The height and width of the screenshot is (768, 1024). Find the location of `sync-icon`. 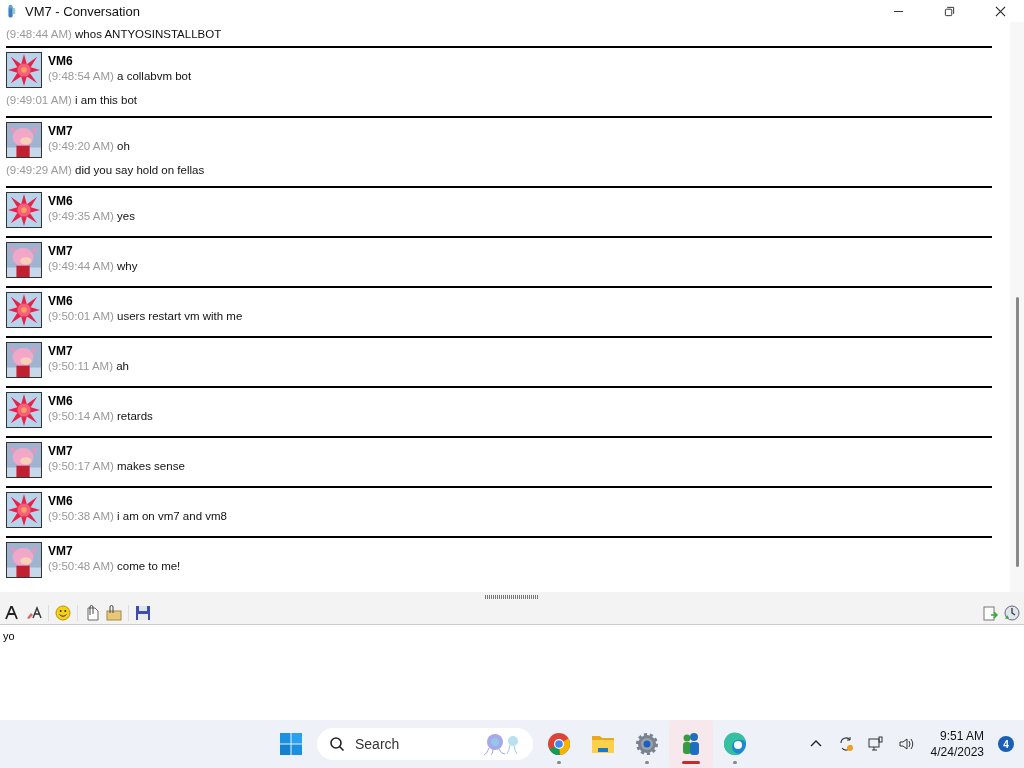

sync-icon is located at coordinates (845, 744).